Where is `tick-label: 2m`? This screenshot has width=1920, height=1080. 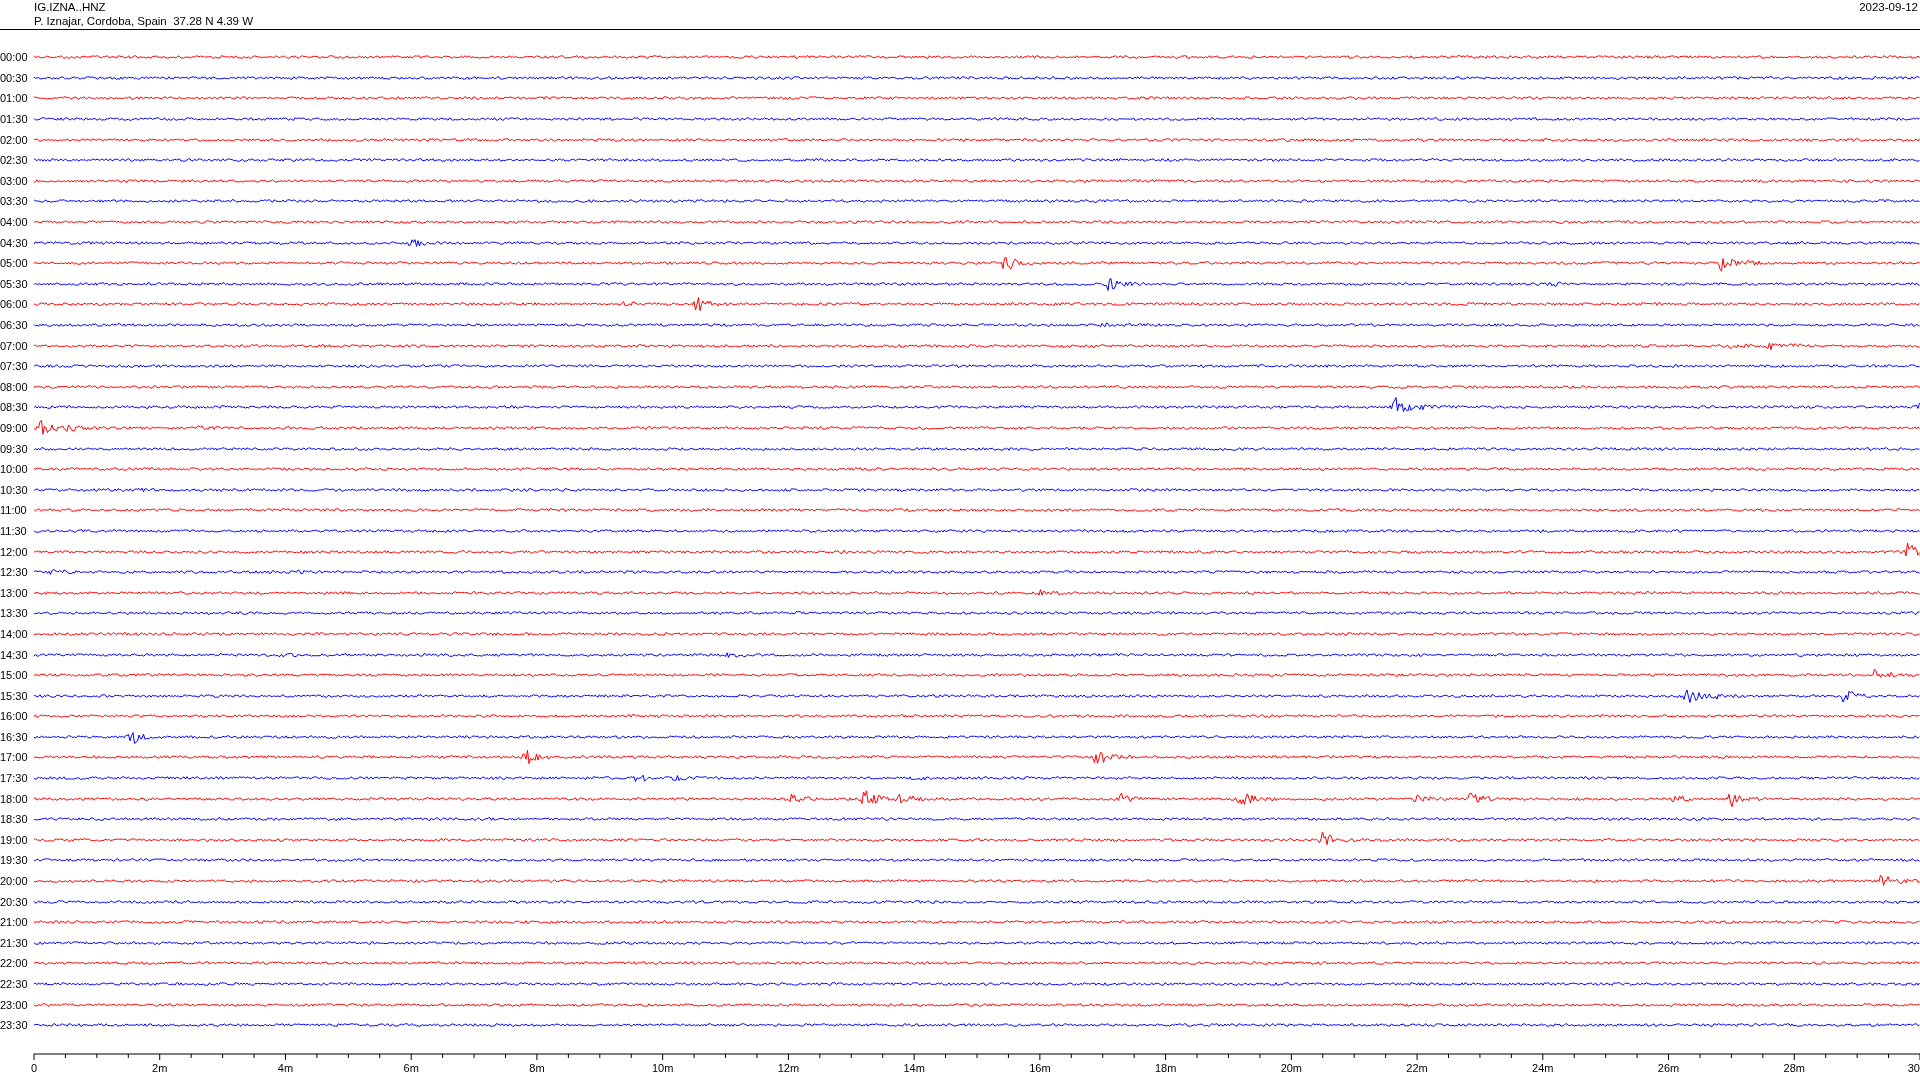
tick-label: 2m is located at coordinates (160, 1068).